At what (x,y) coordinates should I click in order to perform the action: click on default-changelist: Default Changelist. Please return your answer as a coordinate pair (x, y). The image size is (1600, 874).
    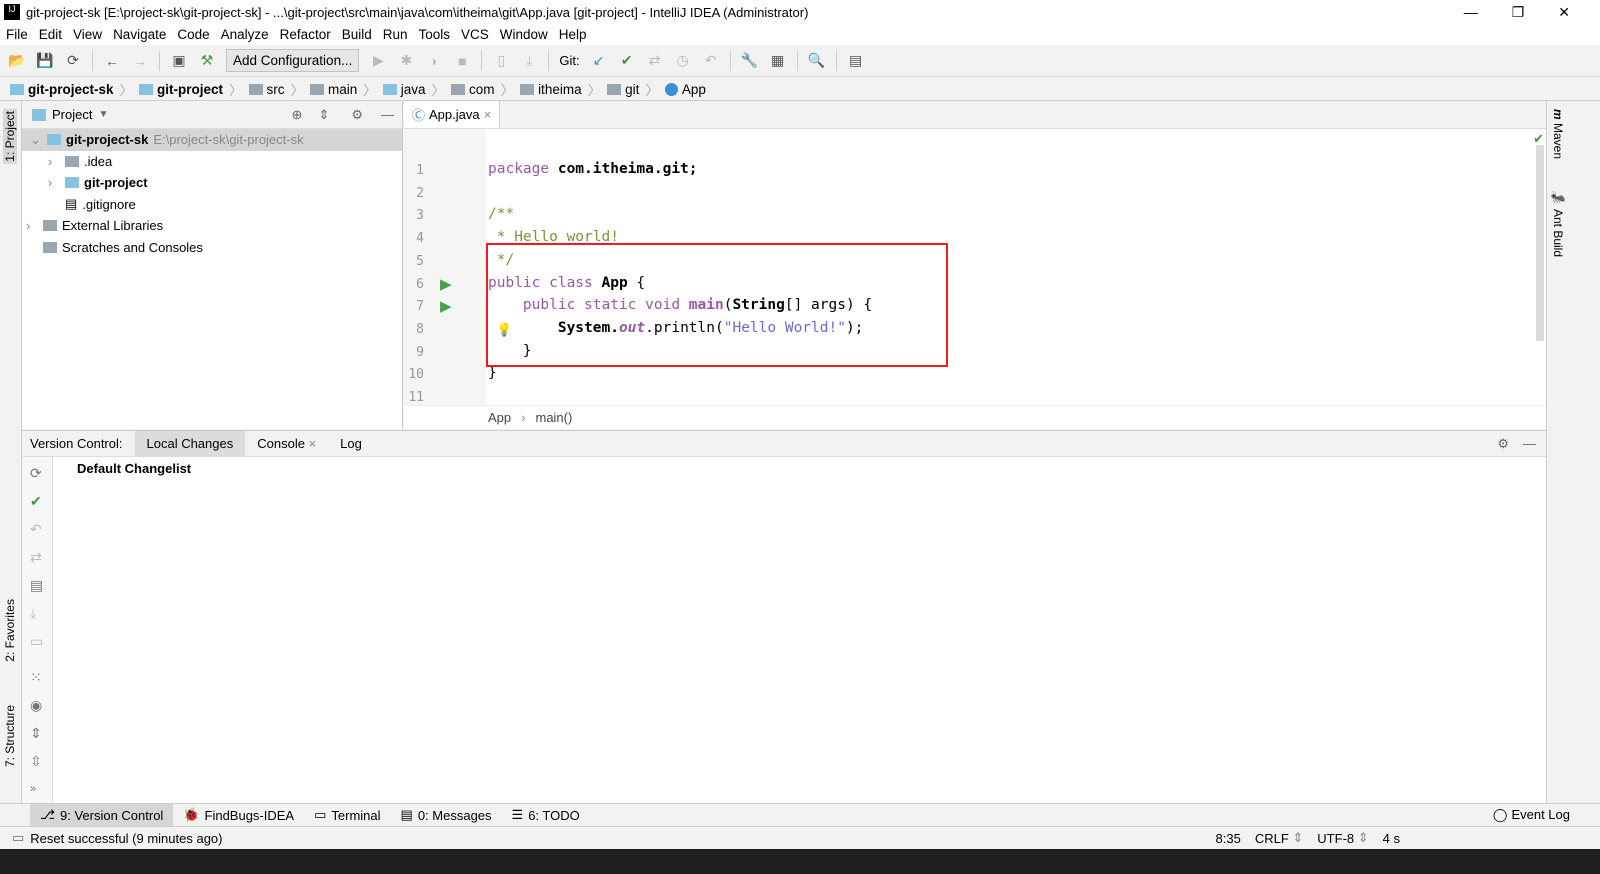
    Looking at the image, I should click on (134, 468).